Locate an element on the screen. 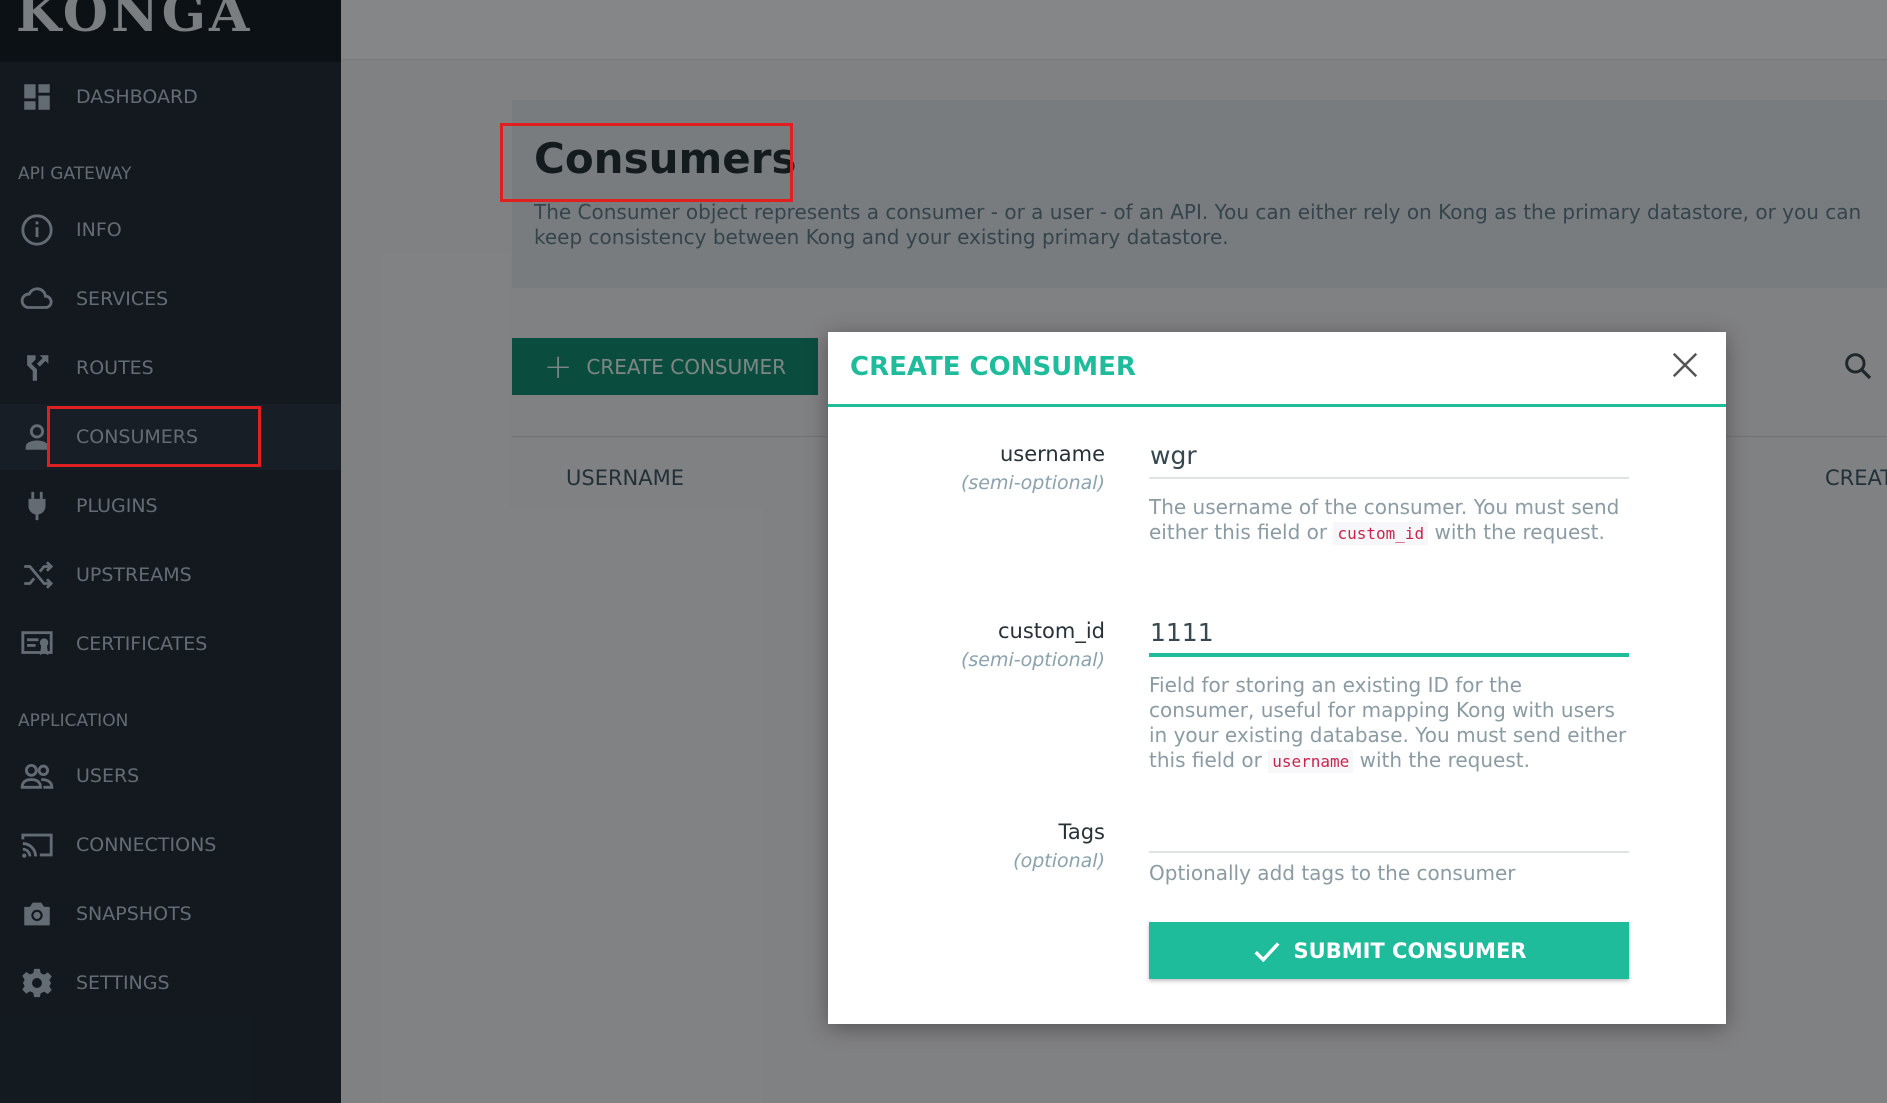  submit-consumer-button: SUBMIT CONSUMER is located at coordinates (1389, 950).